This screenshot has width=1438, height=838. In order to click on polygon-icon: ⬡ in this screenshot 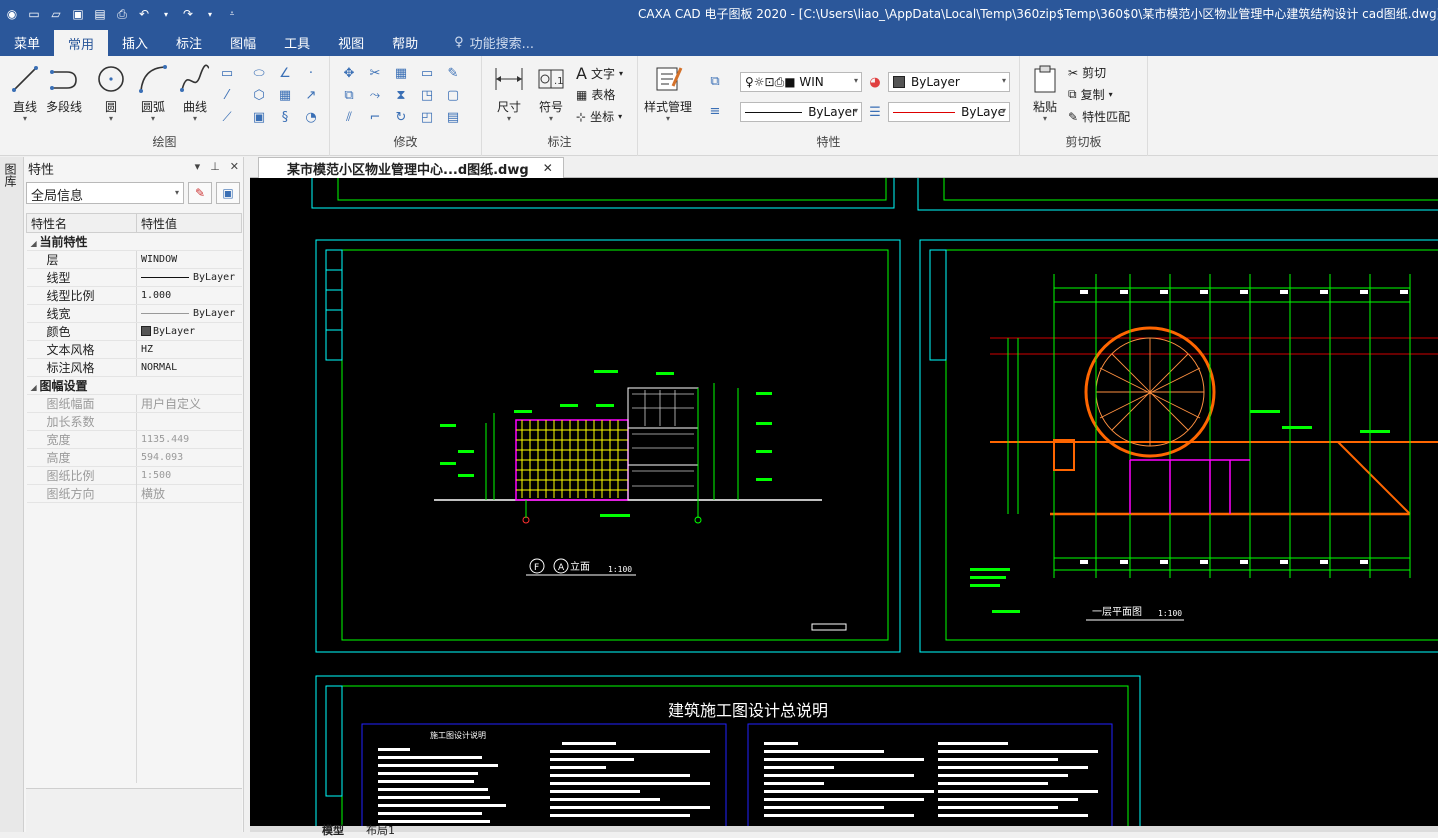, I will do `click(259, 95)`.